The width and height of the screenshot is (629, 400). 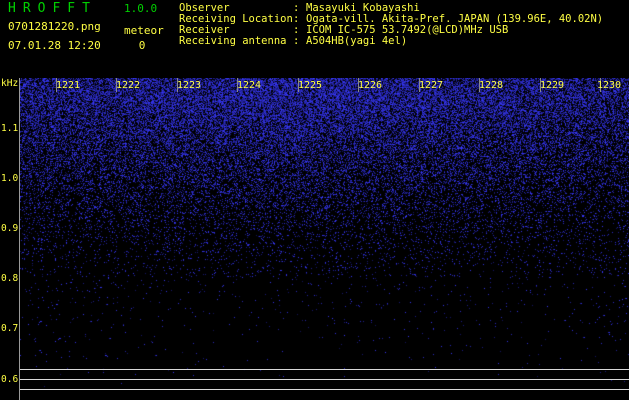 I want to click on app-version: 1.0.0, so click(x=141, y=8).